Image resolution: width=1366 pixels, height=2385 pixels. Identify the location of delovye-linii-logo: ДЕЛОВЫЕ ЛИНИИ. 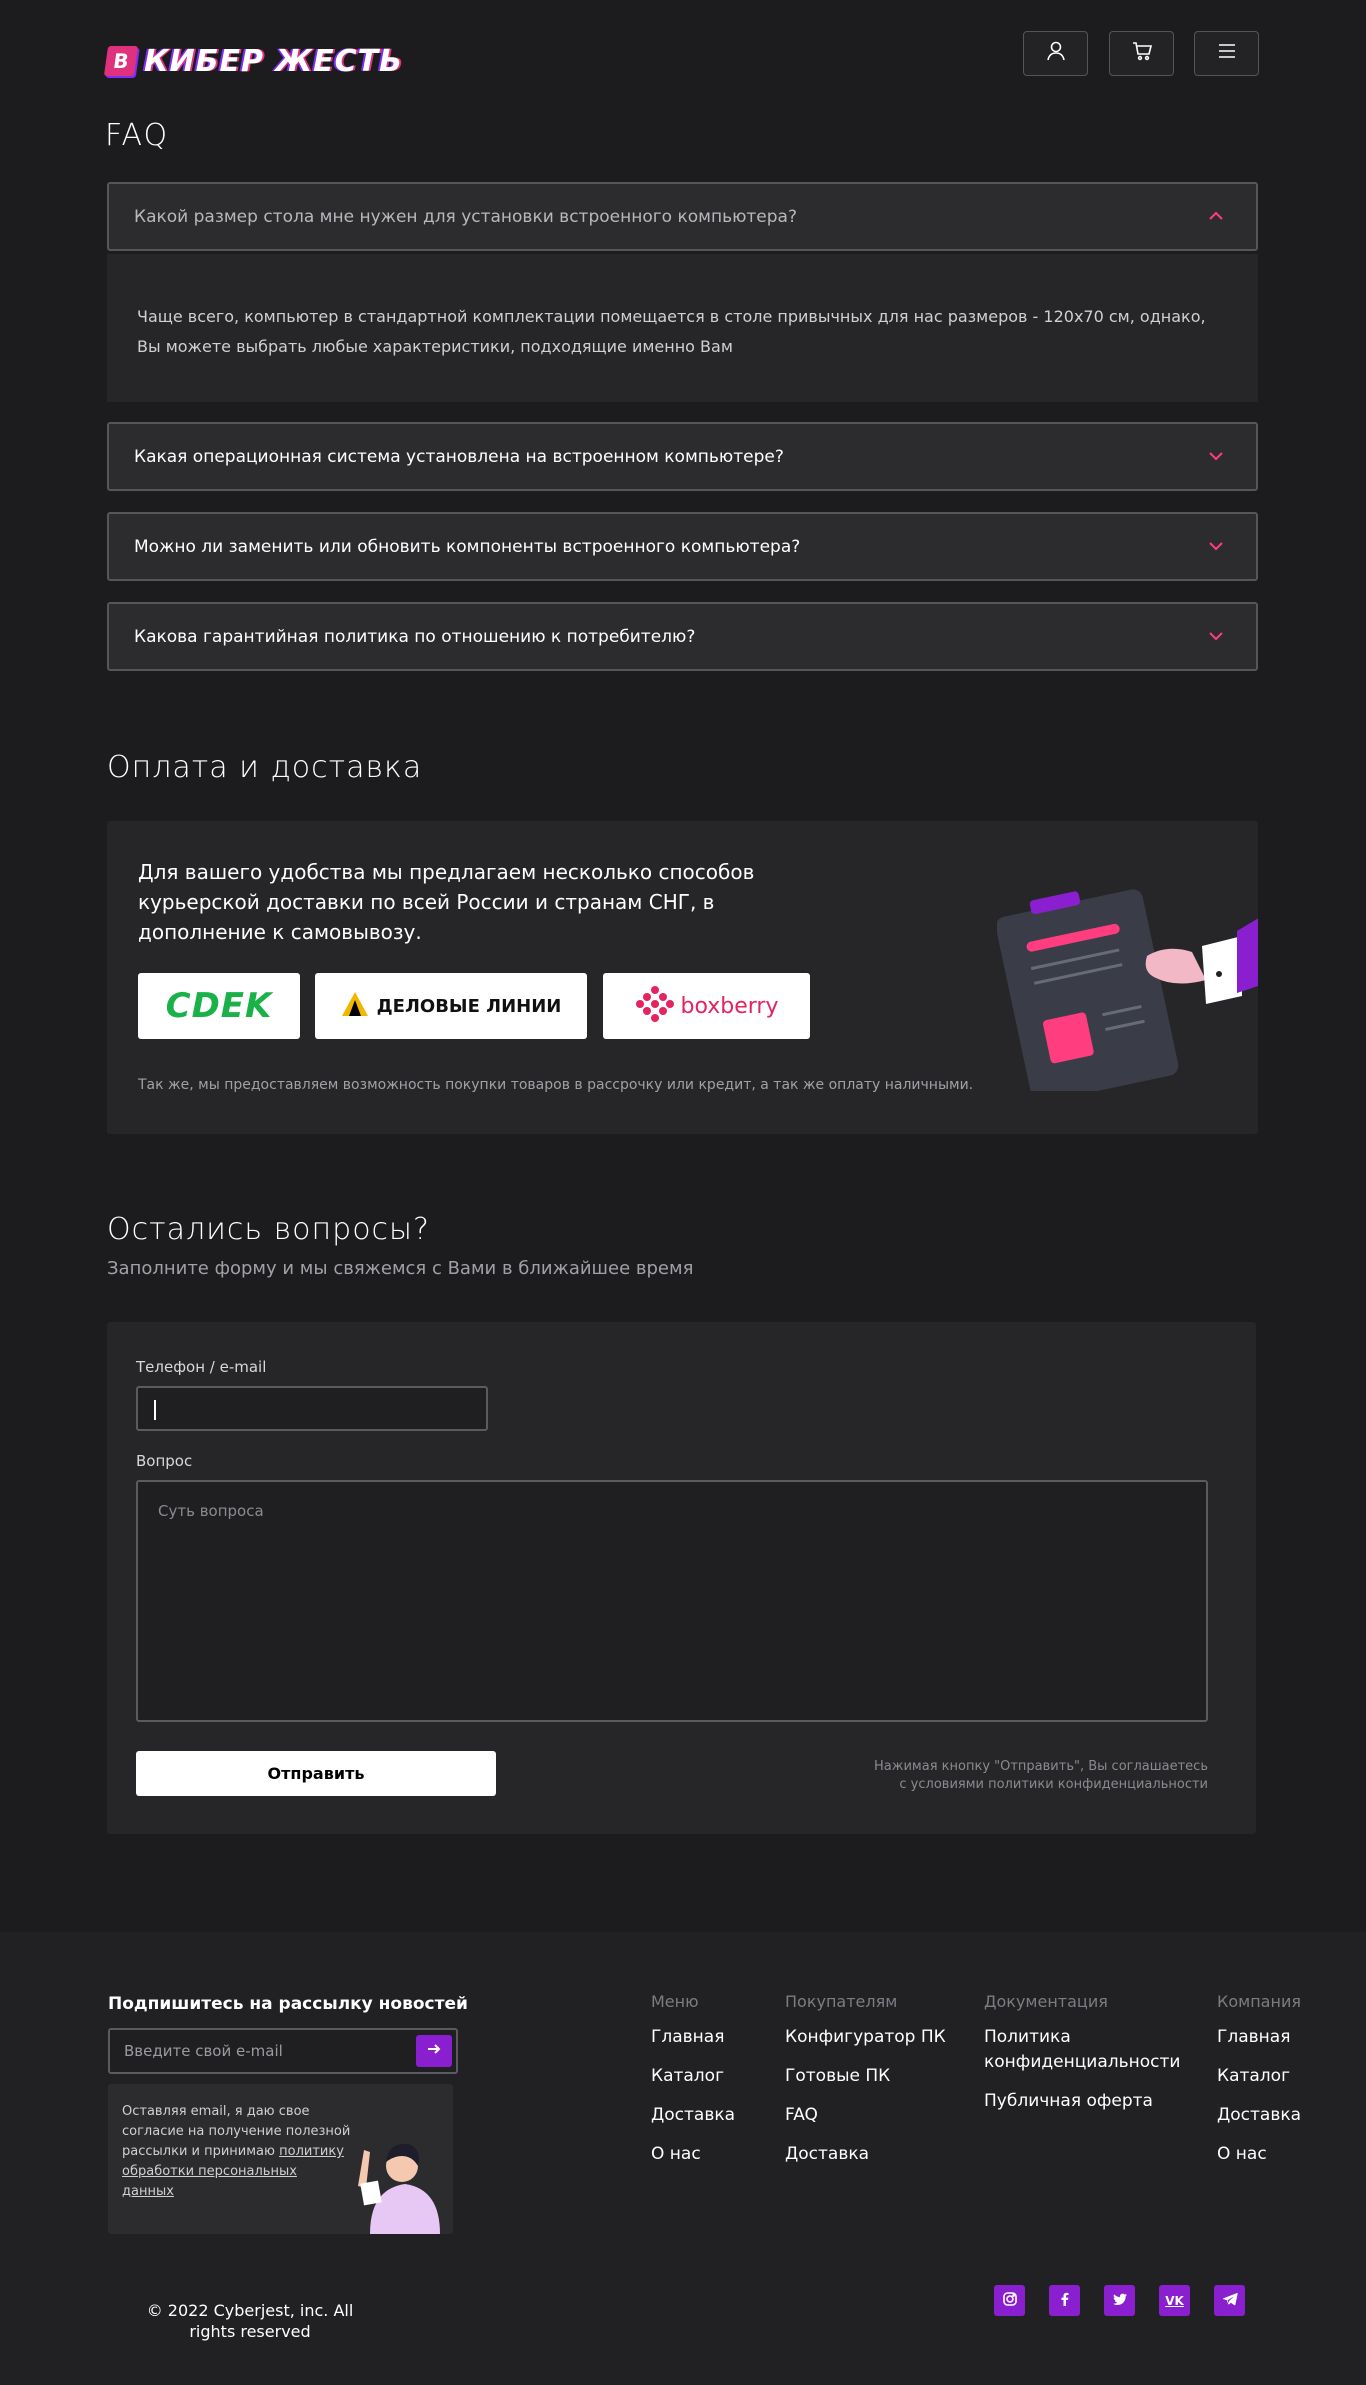
(451, 1006).